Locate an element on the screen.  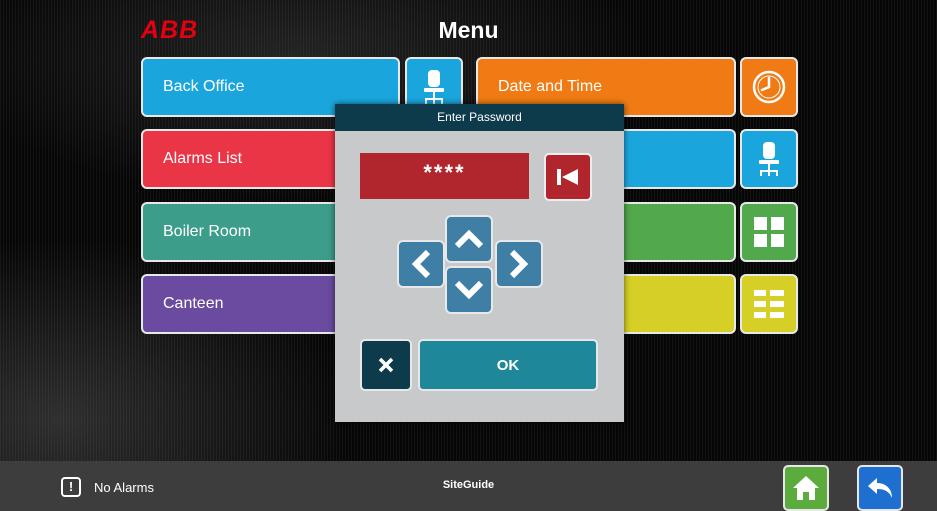
back-arrow-icon is located at coordinates (880, 488).